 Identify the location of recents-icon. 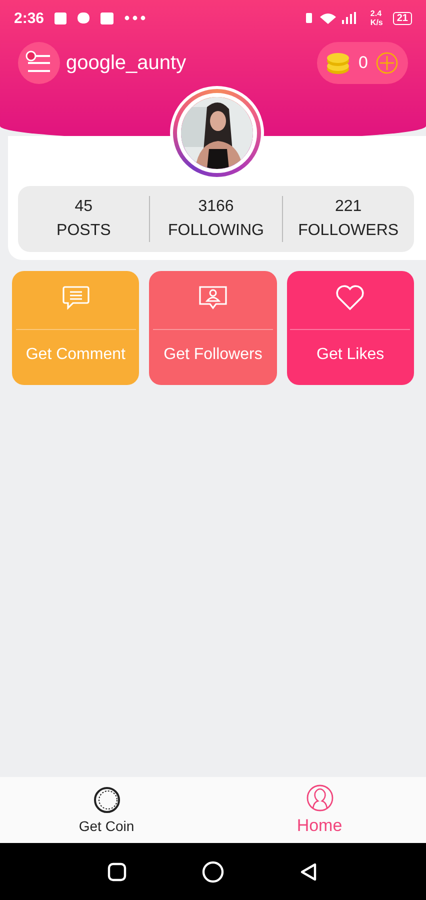
(117, 872).